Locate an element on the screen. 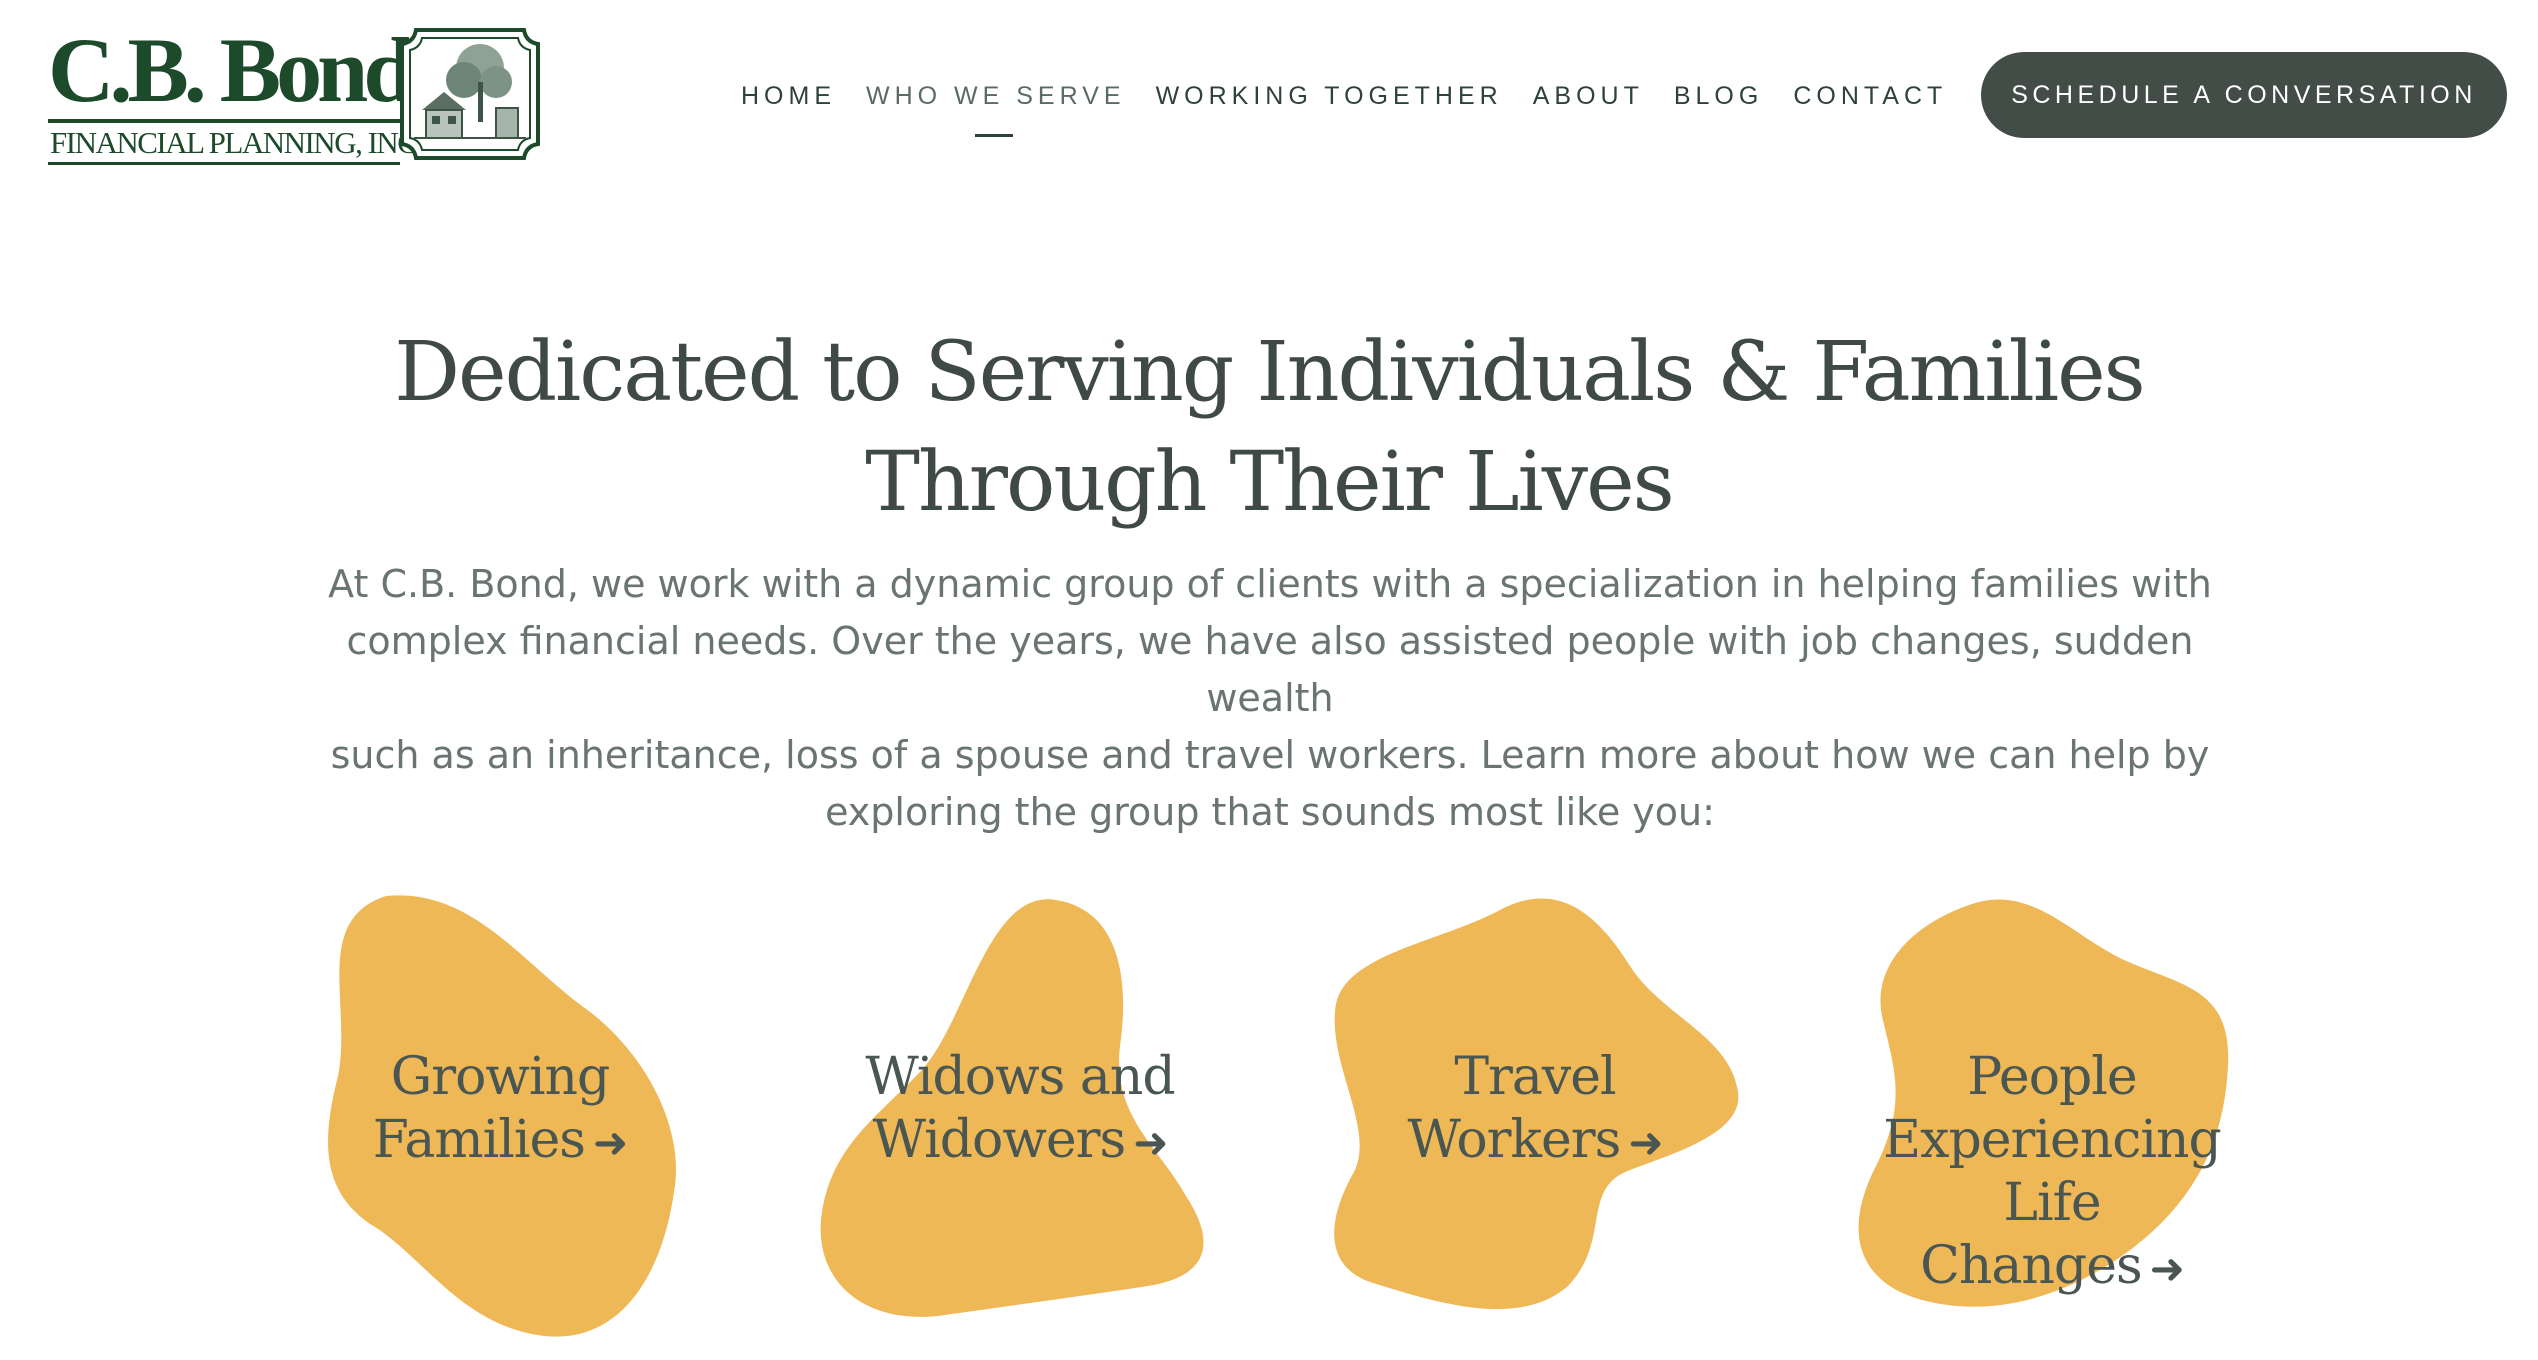  logo-rule-bottom is located at coordinates (224, 163).